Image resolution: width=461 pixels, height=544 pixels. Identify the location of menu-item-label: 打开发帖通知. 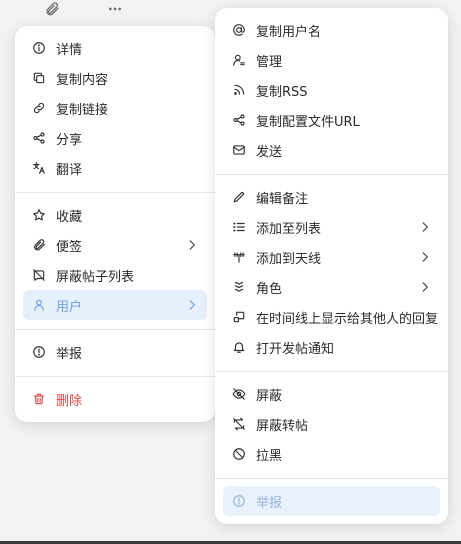
(295, 349).